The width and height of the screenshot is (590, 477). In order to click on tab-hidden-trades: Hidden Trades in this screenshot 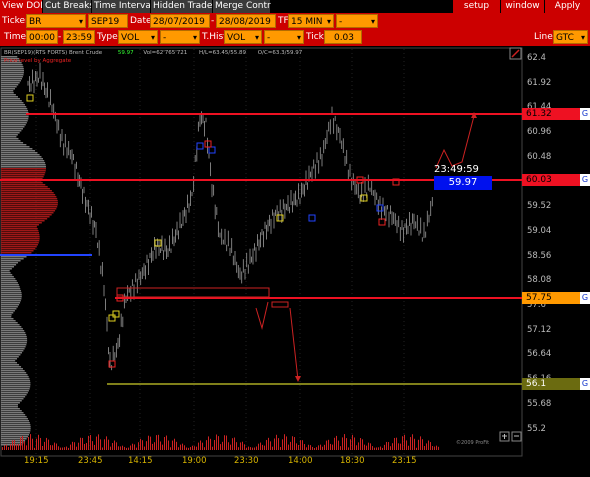, I will do `click(183, 6)`.